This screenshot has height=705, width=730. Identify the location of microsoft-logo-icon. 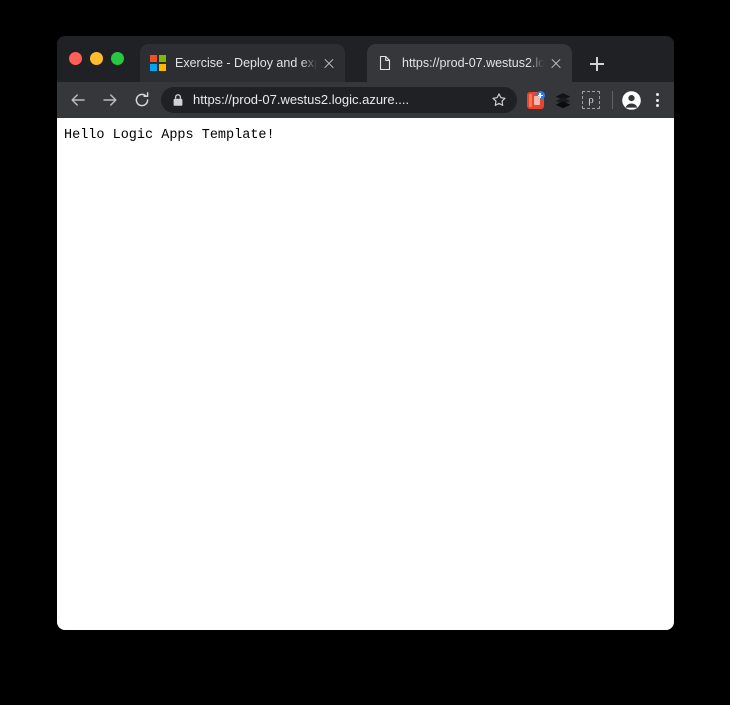
(158, 63).